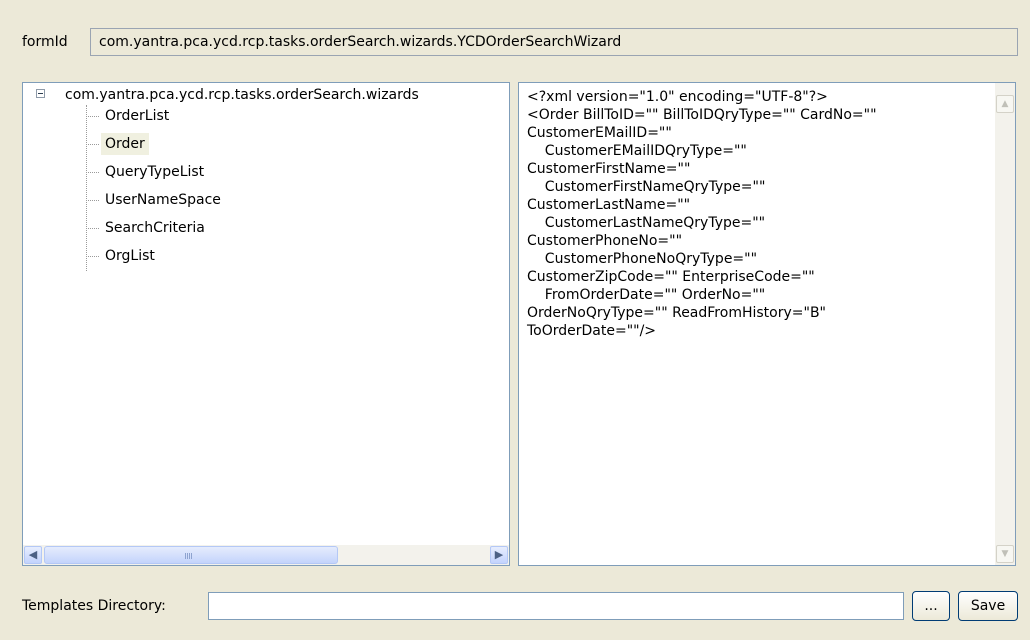  Describe the element at coordinates (125, 144) in the screenshot. I see `tree-item-label: Order` at that location.